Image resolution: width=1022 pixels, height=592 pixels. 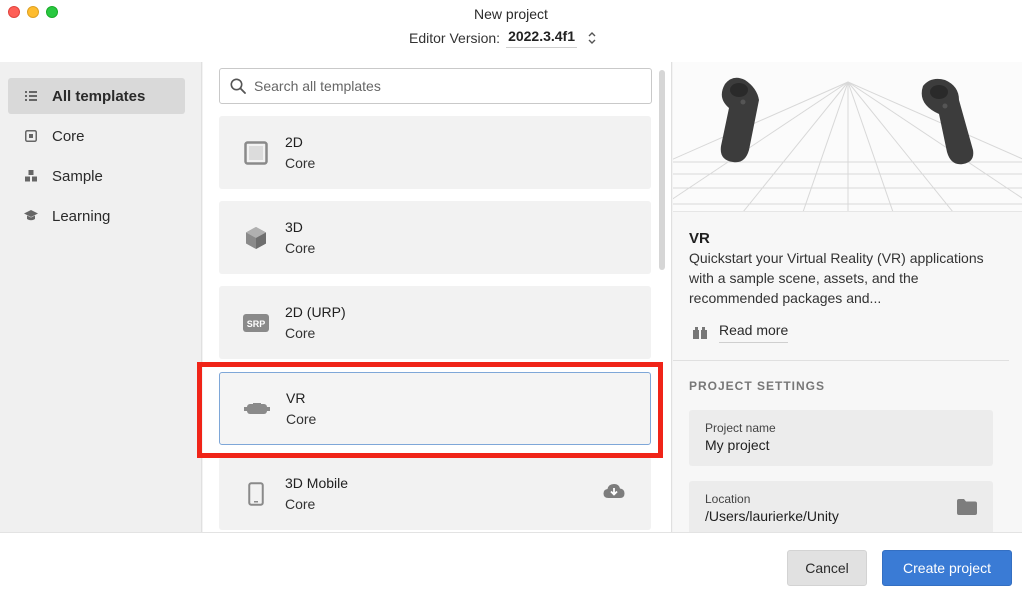 What do you see at coordinates (511, 14) in the screenshot?
I see `window-title: New project` at bounding box center [511, 14].